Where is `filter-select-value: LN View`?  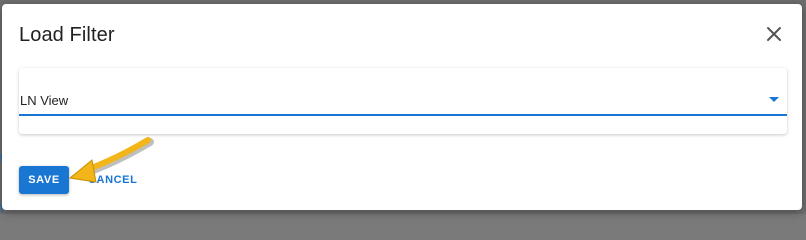
filter-select-value: LN View is located at coordinates (44, 100).